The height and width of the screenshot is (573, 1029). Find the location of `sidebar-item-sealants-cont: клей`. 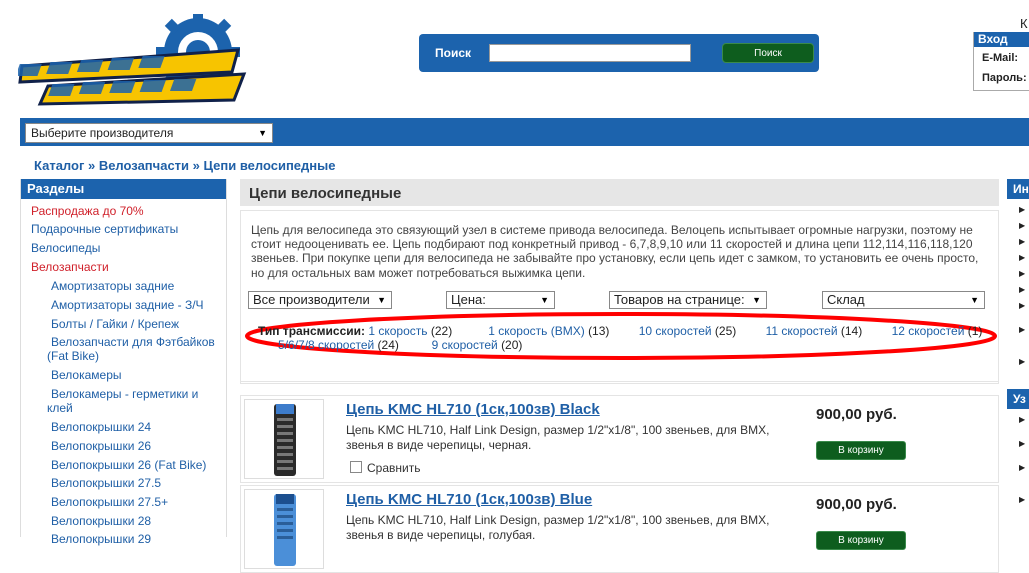

sidebar-item-sealants-cont: клей is located at coordinates (60, 408).